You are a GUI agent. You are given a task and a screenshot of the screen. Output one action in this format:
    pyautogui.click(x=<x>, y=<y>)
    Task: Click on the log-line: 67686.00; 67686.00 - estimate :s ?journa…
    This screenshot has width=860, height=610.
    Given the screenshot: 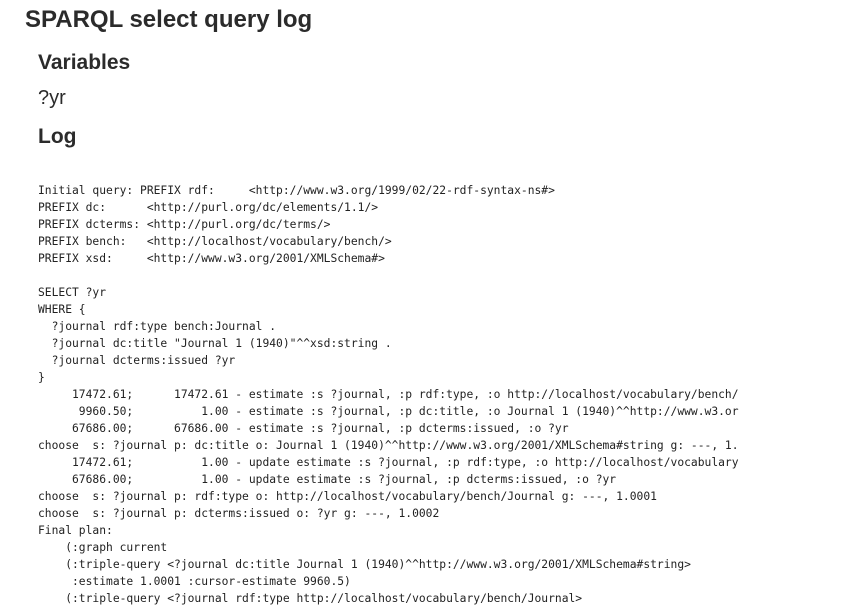 What is the action you would take?
    pyautogui.click(x=303, y=428)
    